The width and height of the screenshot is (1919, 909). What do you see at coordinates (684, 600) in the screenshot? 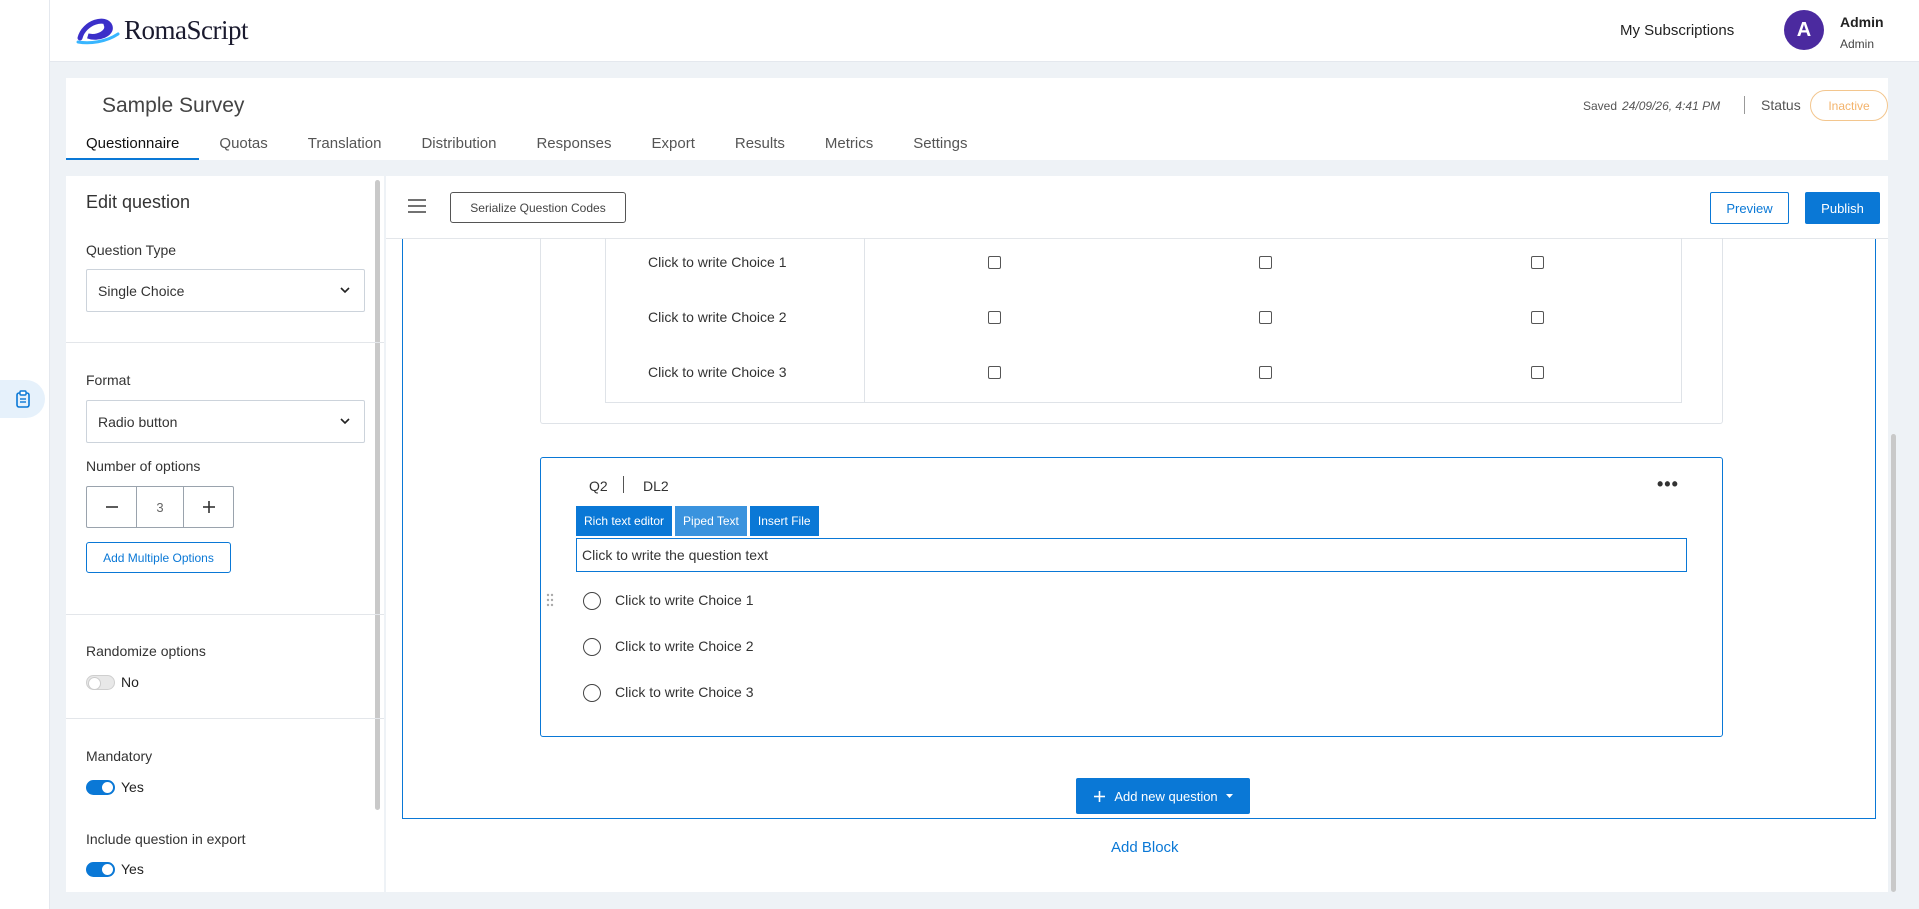
I see `choice-label: Click to write Choice 1` at bounding box center [684, 600].